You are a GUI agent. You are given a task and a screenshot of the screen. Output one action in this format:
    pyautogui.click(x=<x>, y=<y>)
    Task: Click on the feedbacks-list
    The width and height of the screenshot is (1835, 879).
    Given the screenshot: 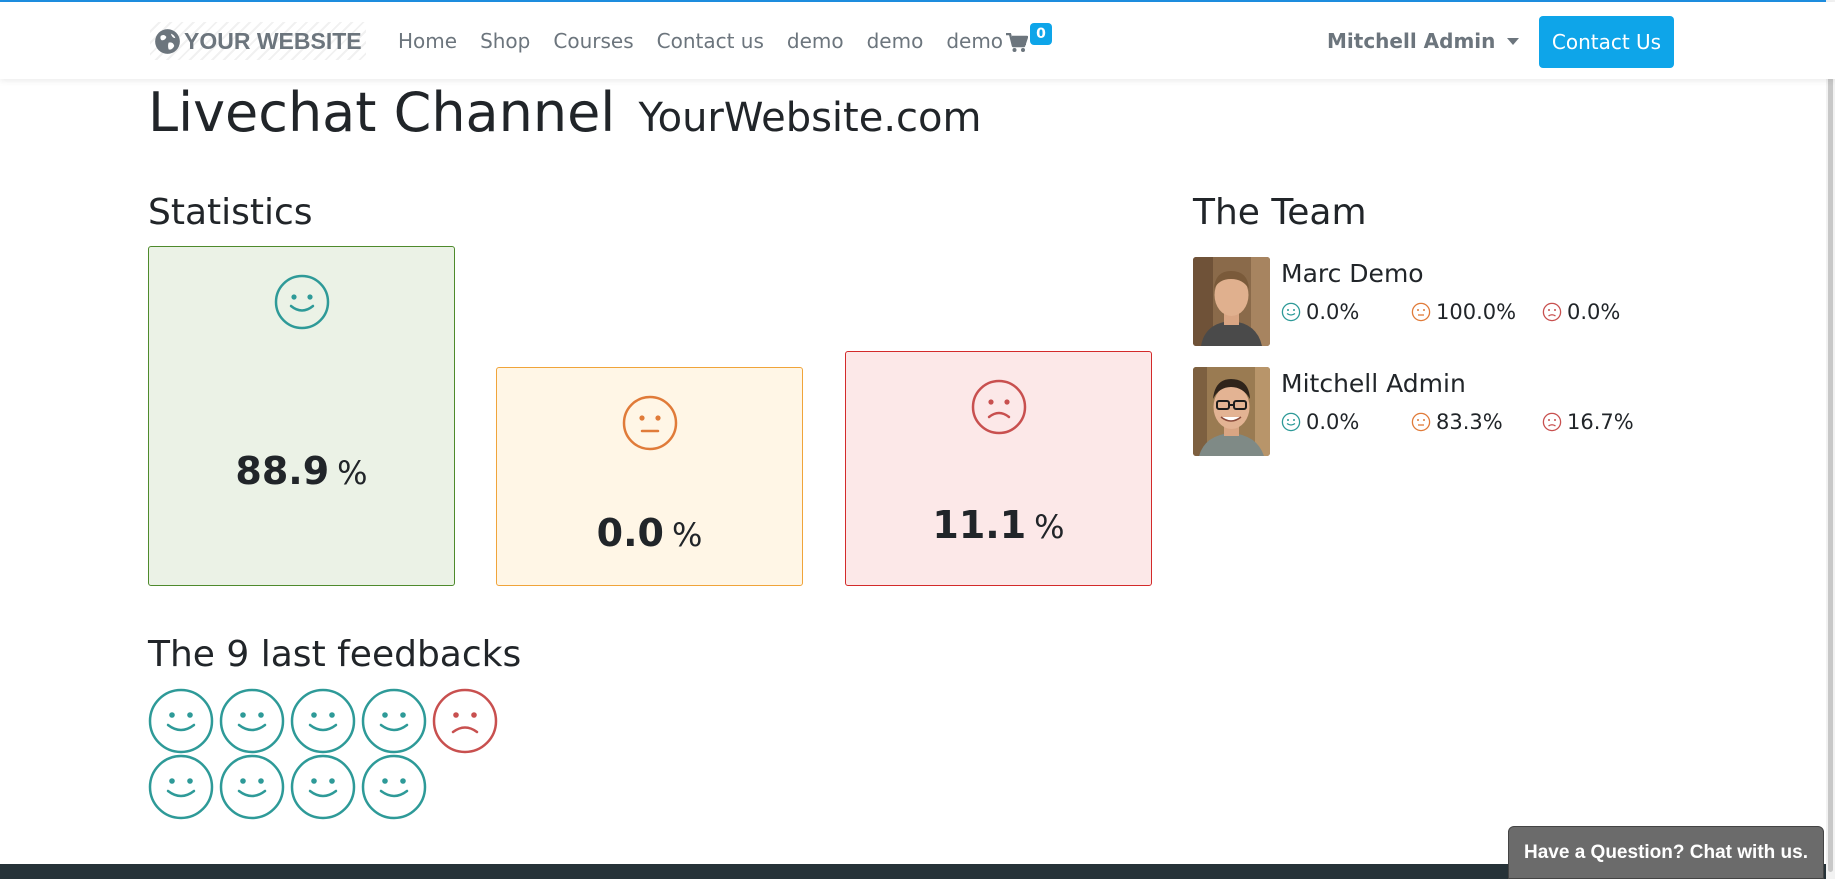 What is the action you would take?
    pyautogui.click(x=328, y=754)
    